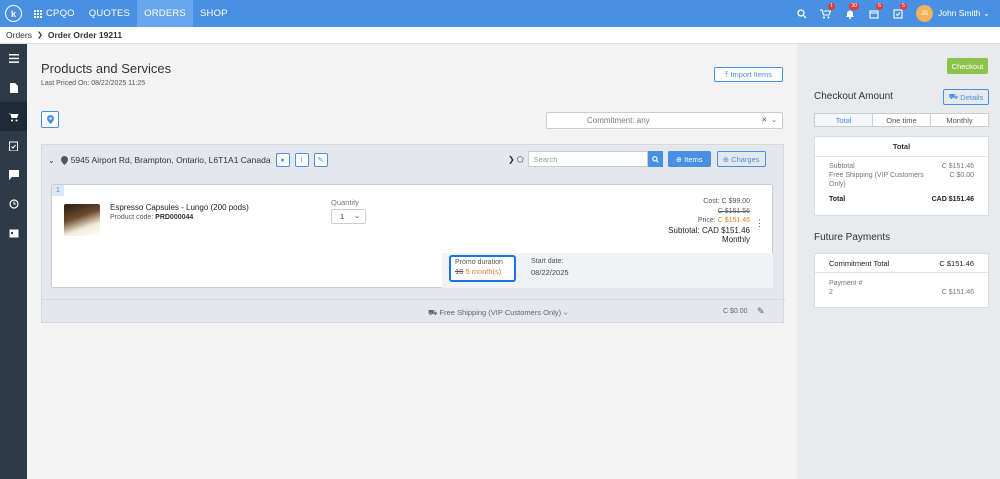  I want to click on commitment-label: Commitment: any, so click(618, 120).